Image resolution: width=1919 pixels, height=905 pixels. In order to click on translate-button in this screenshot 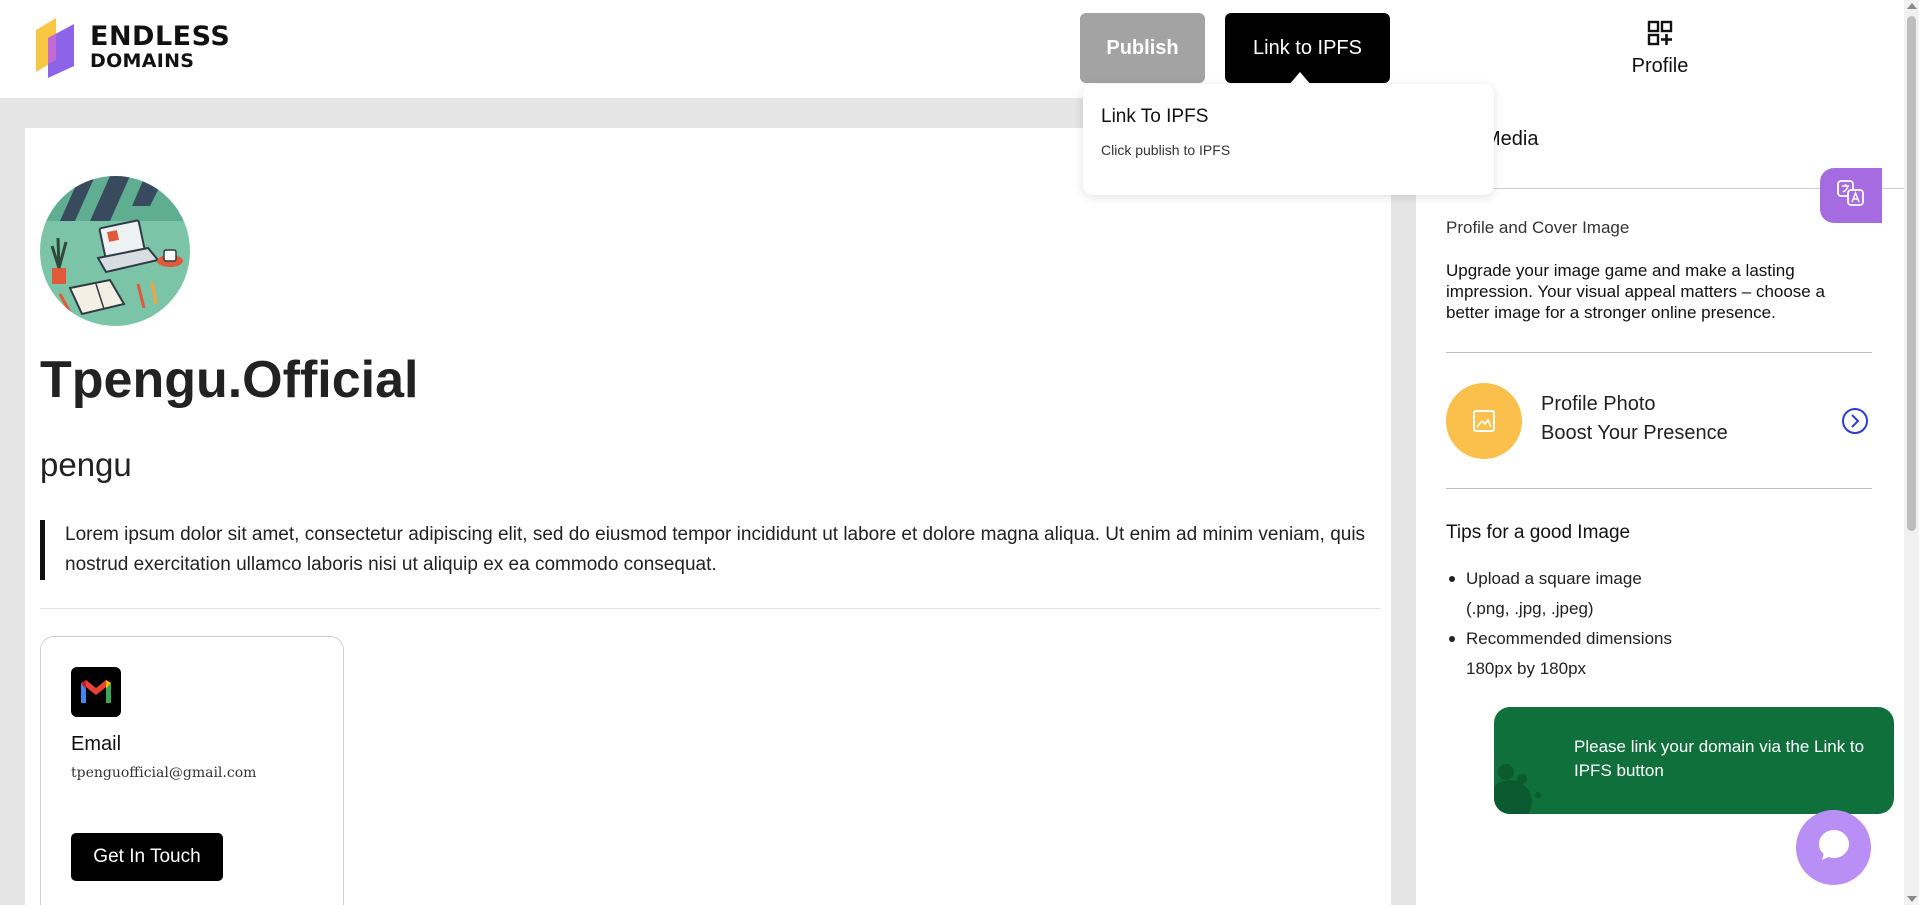, I will do `click(1851, 195)`.